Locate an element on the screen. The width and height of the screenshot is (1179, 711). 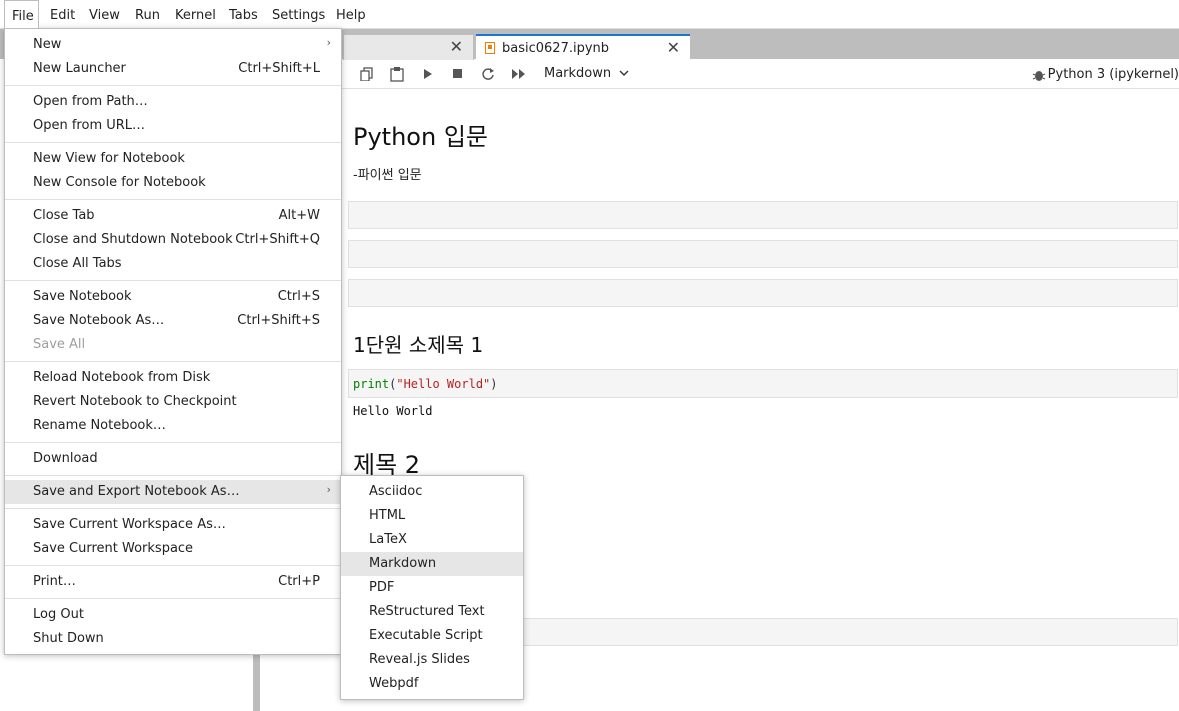
menu-item-close-all-tabs: Close All Tabs is located at coordinates (173, 264).